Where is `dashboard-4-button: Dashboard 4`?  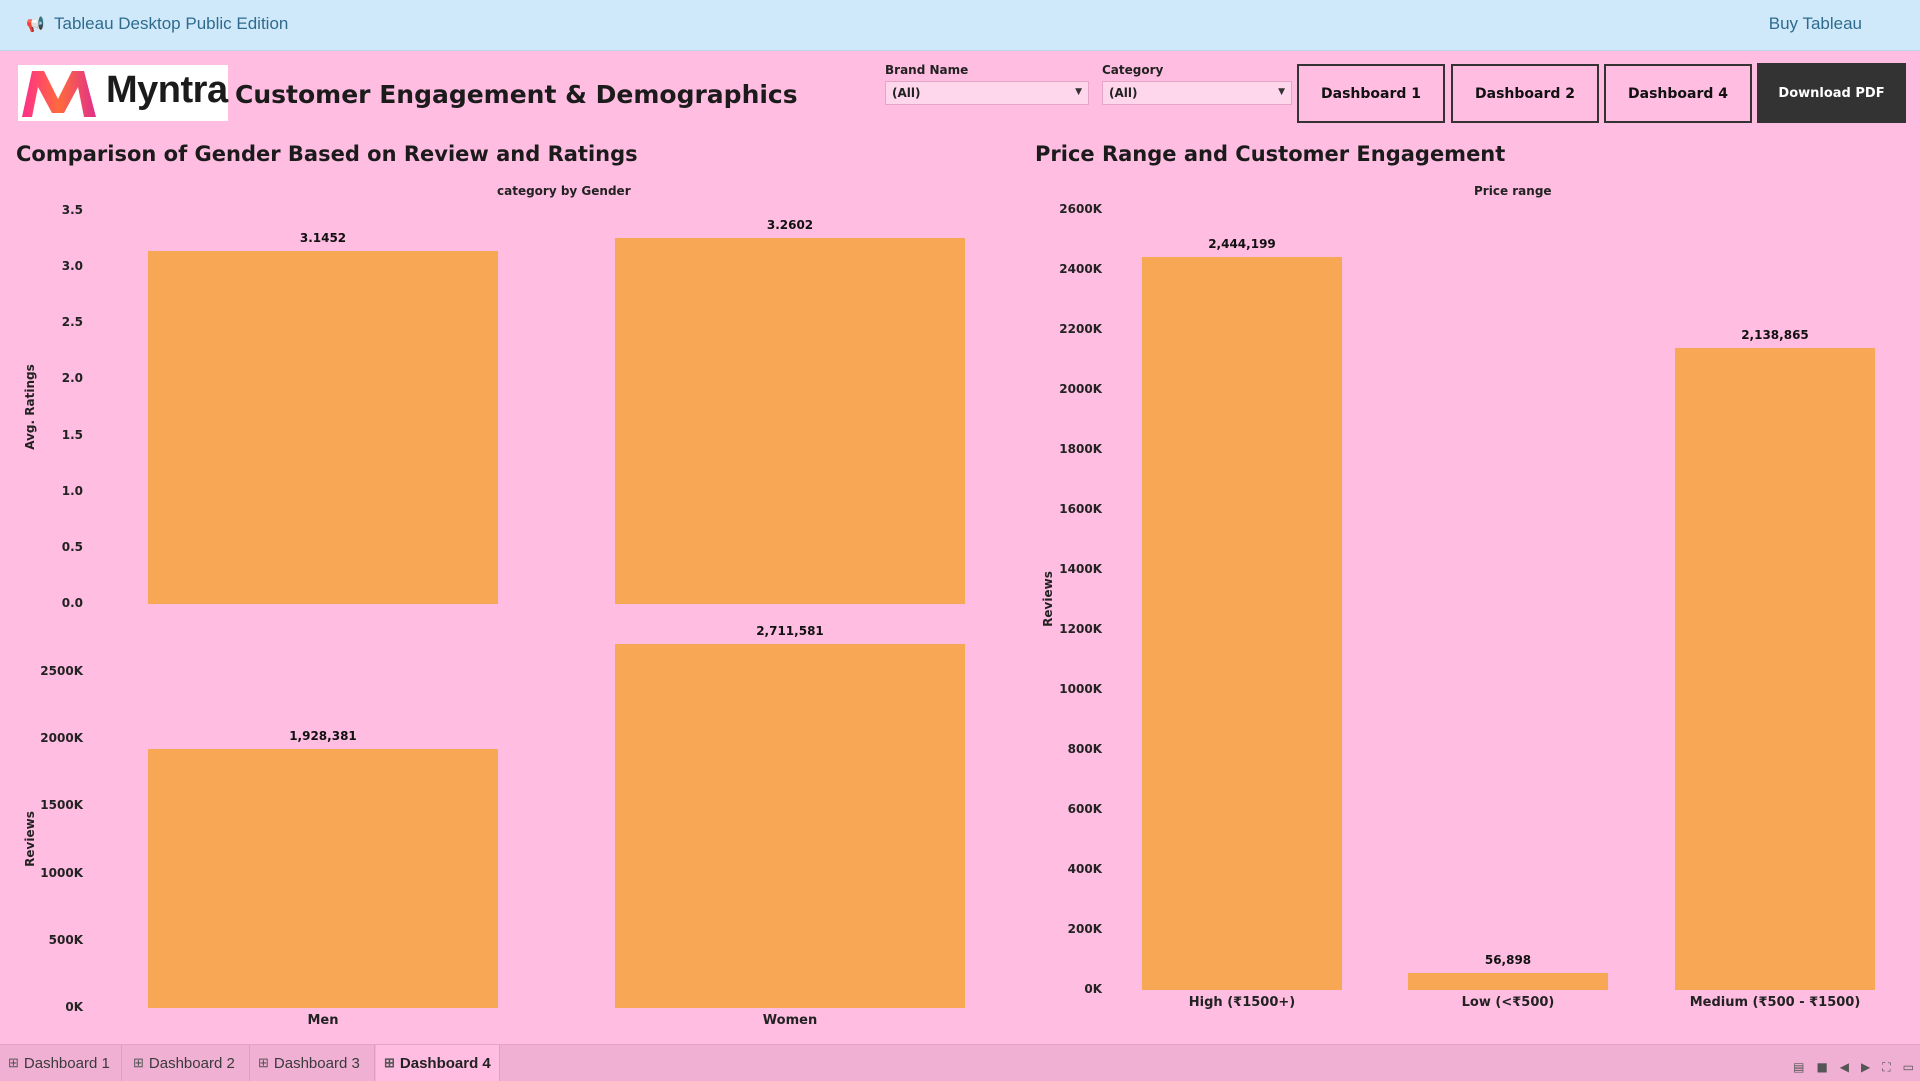
dashboard-4-button: Dashboard 4 is located at coordinates (1678, 93).